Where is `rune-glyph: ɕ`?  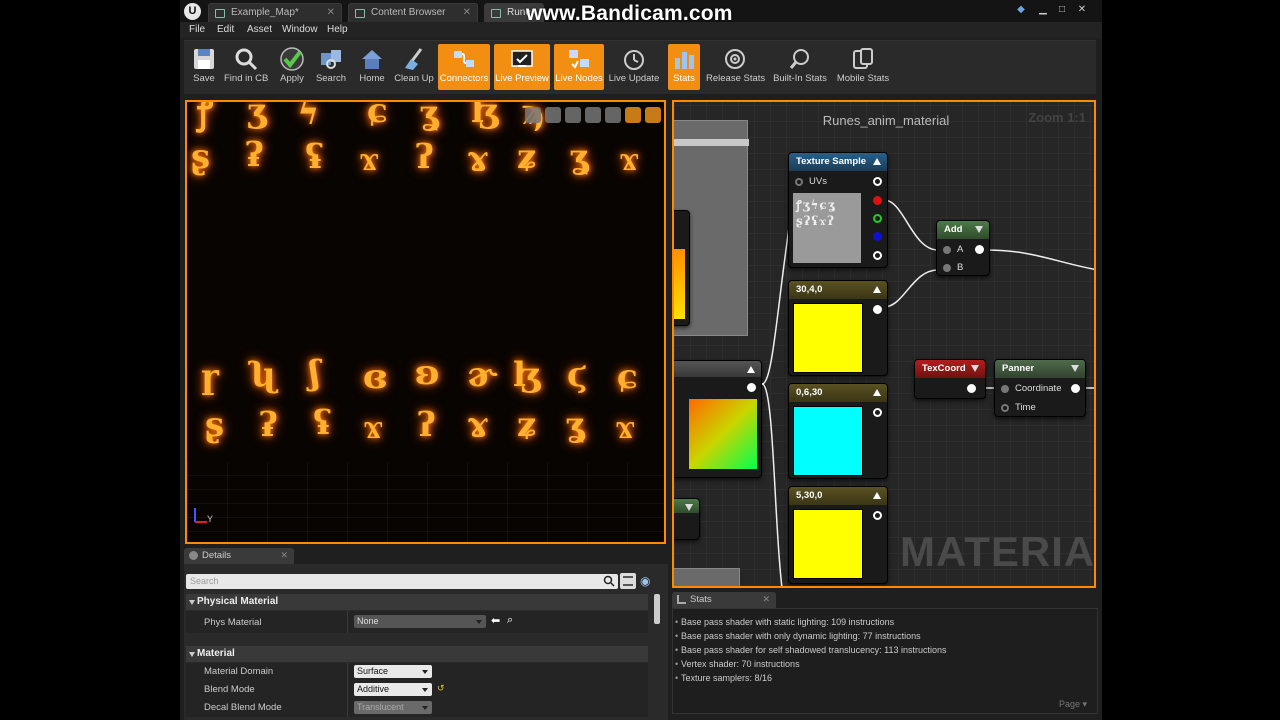 rune-glyph: ɕ is located at coordinates (627, 377).